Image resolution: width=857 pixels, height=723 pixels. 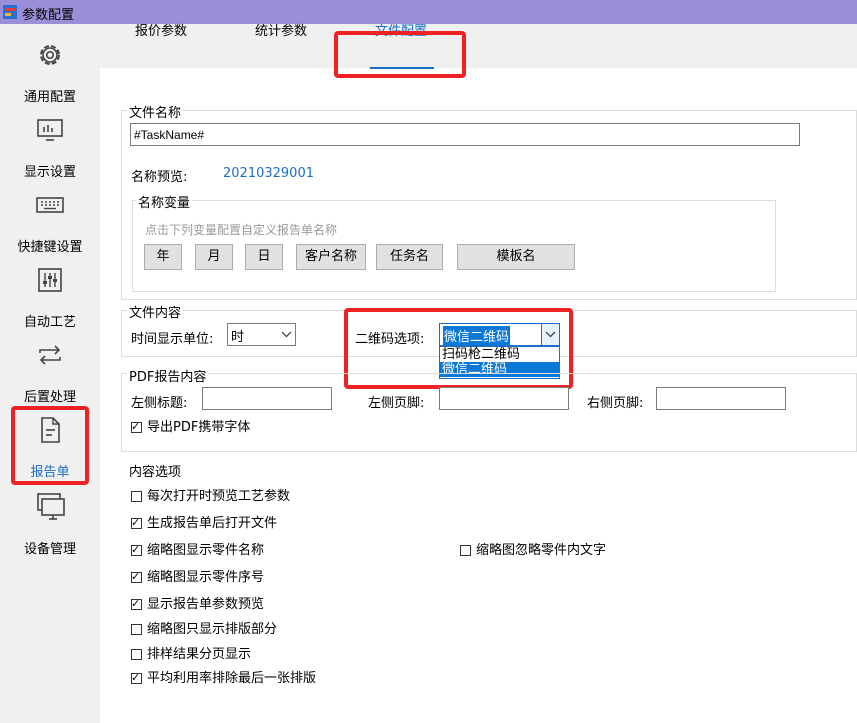 What do you see at coordinates (212, 523) in the screenshot?
I see `option-label: 生成报告单后打开文件` at bounding box center [212, 523].